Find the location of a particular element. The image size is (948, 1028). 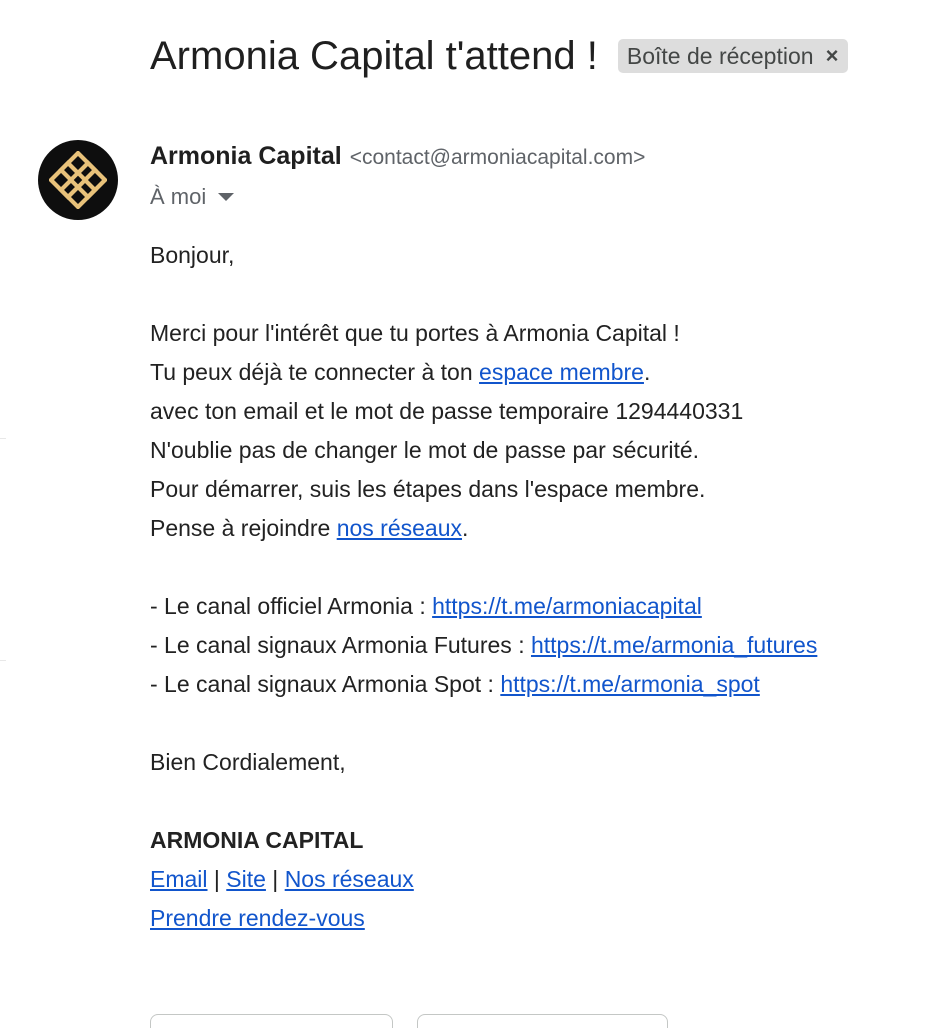

greeting: Bonjour, is located at coordinates (192, 255).